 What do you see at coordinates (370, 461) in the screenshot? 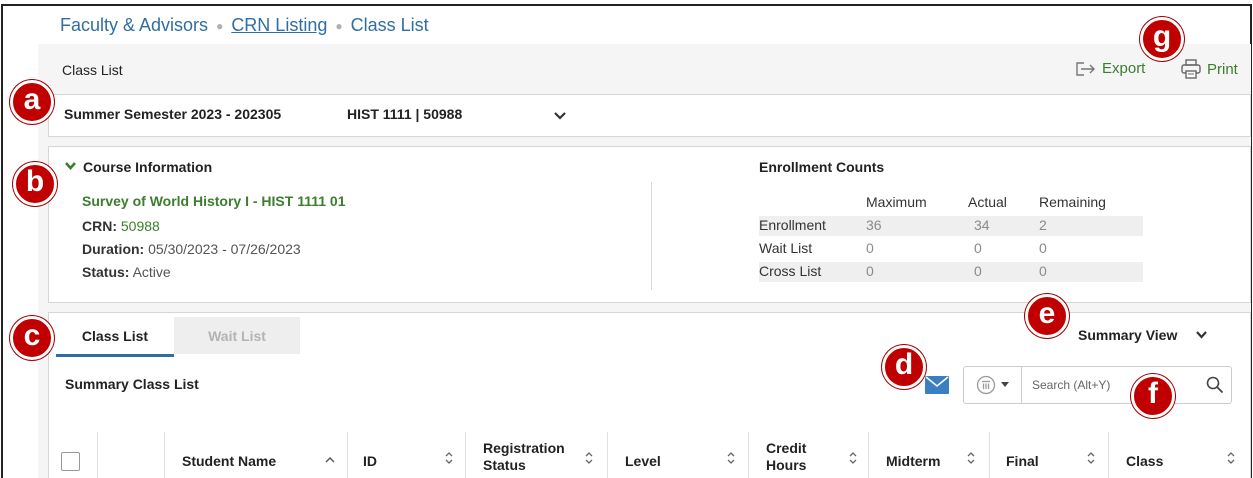
I see `column-header-id: ID` at bounding box center [370, 461].